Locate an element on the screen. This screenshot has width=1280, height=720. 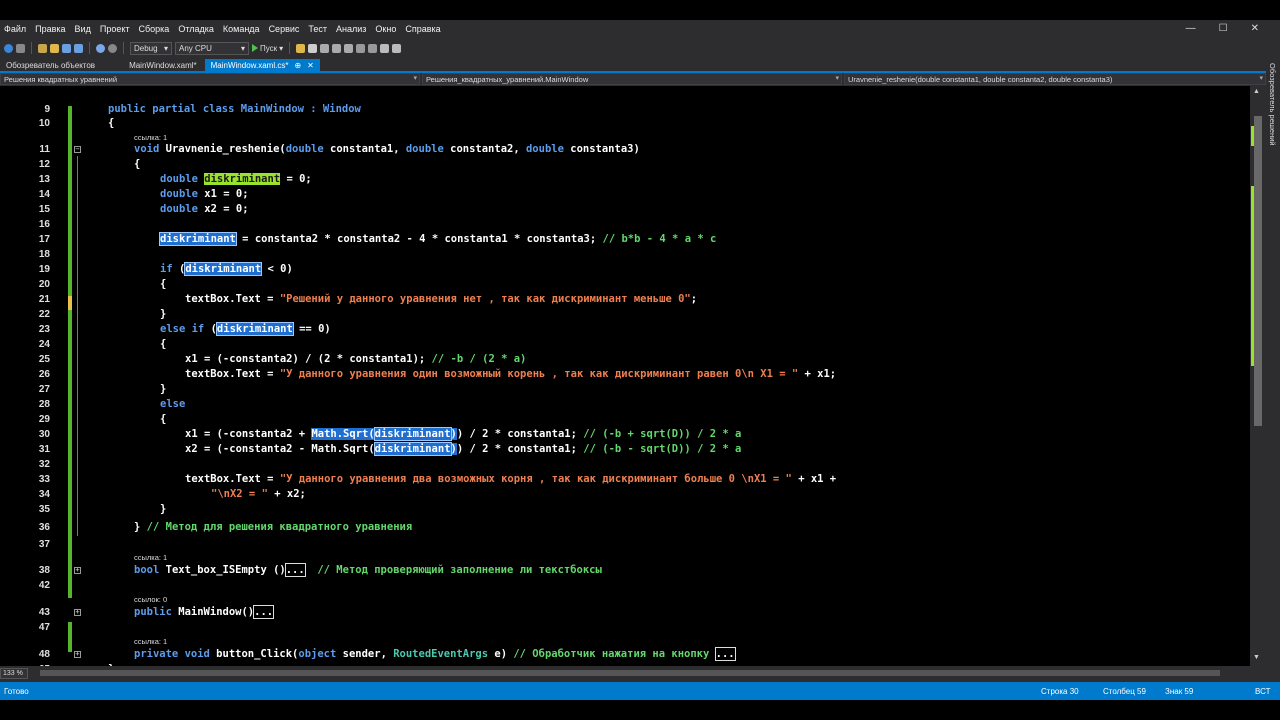
menu-tools: Сервис is located at coordinates (284, 29).